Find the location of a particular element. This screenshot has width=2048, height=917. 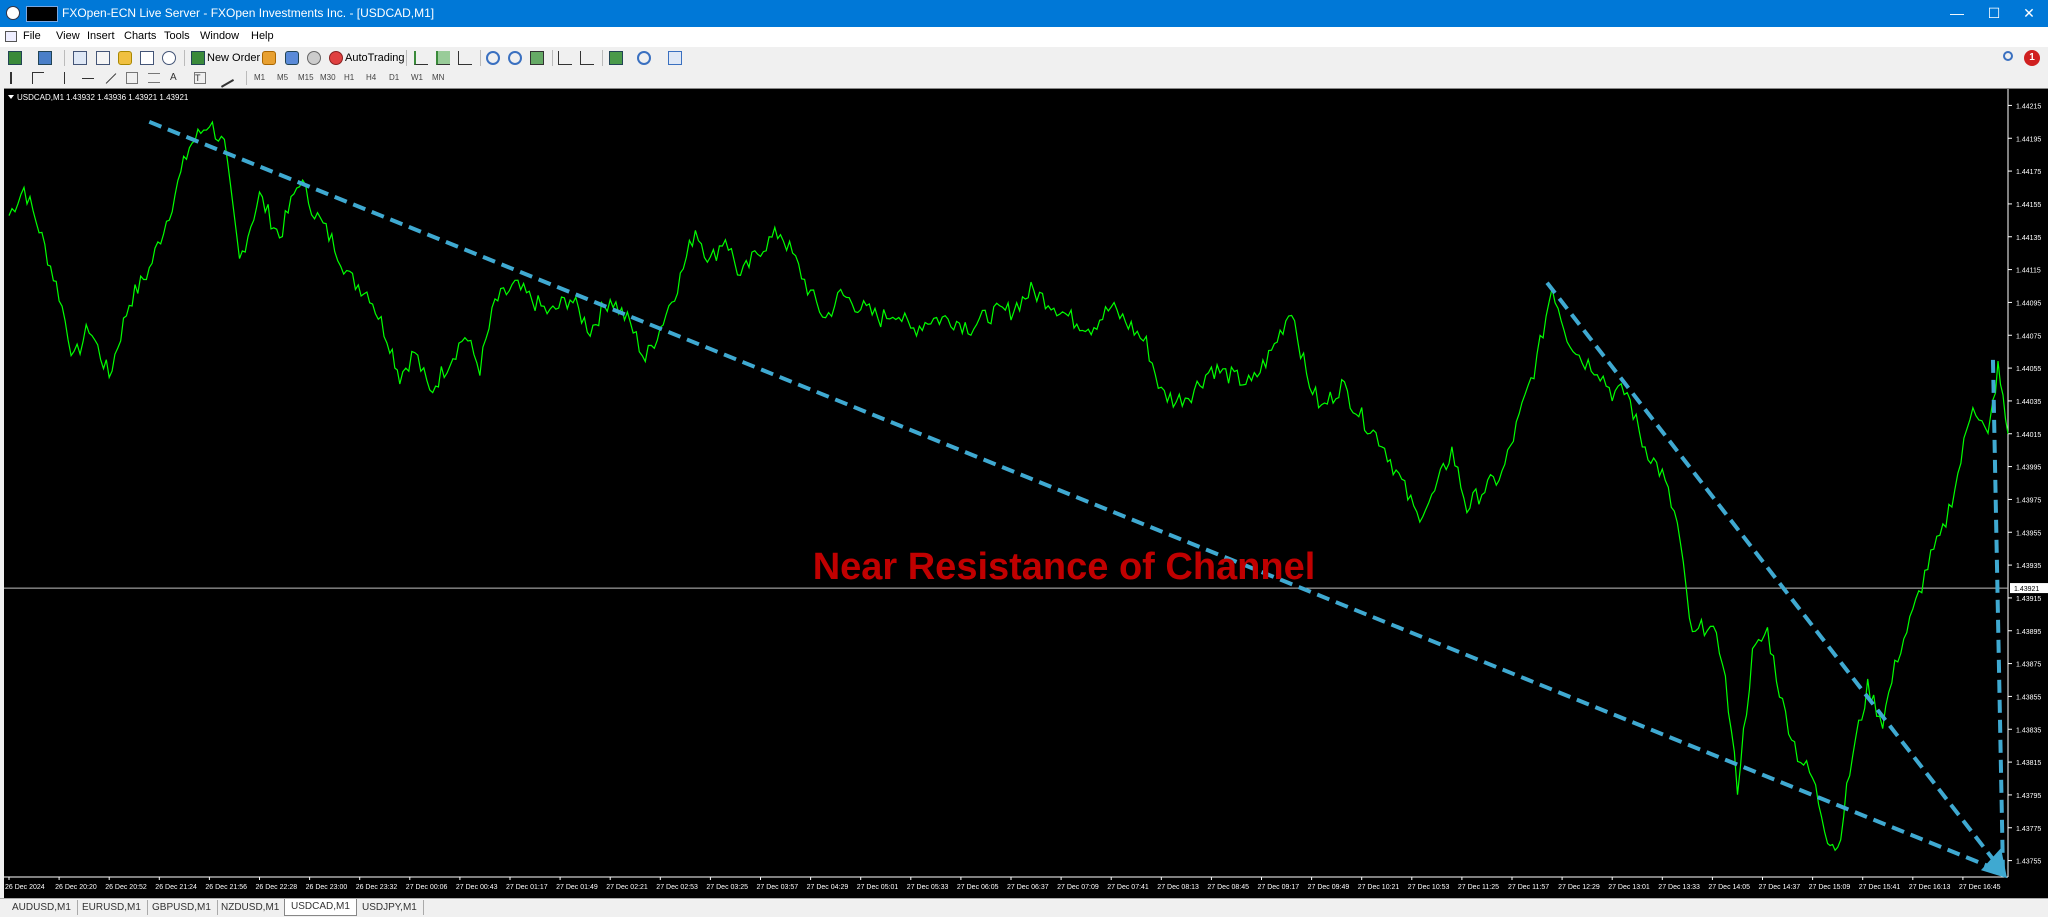

price-tick-label: 1.43835 is located at coordinates (2028, 730).